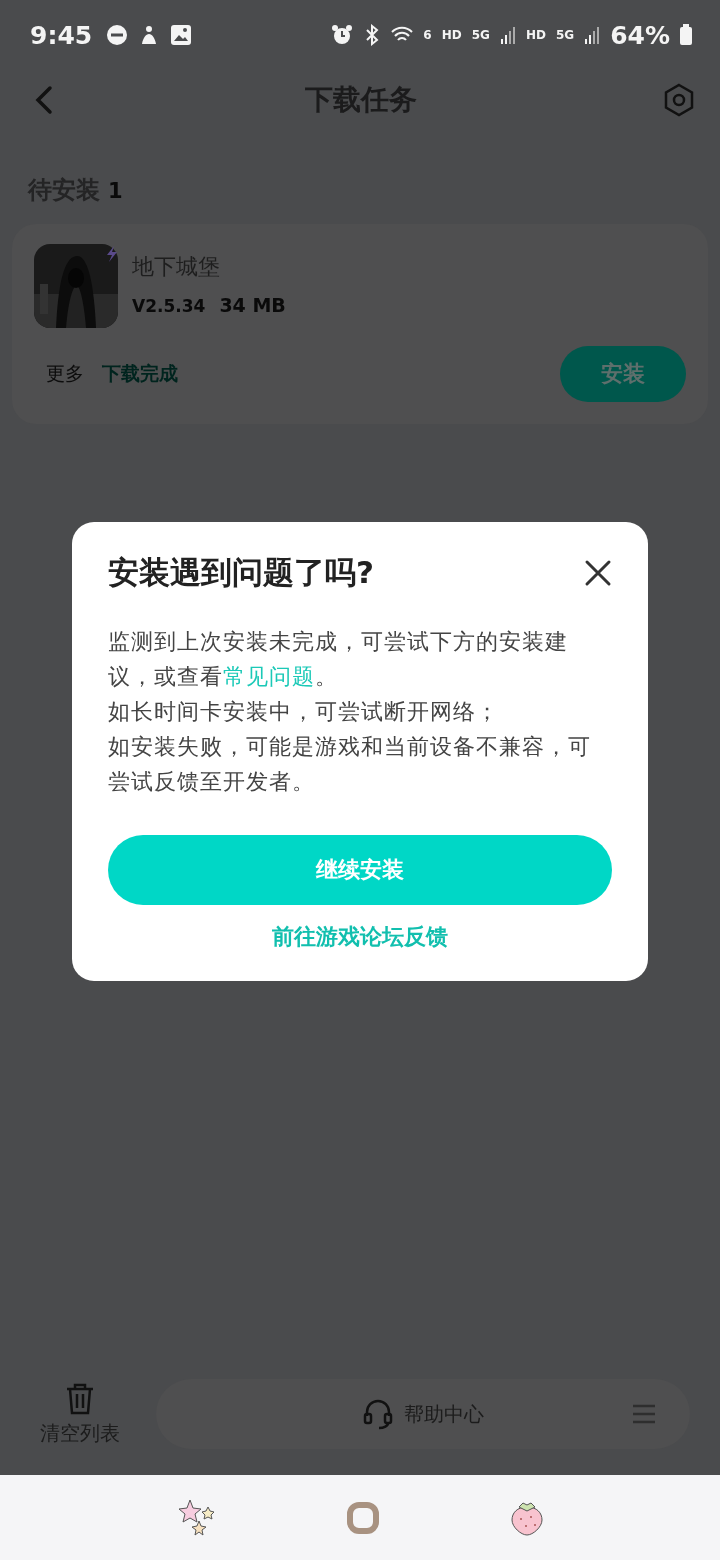 This screenshot has width=720, height=1560. I want to click on close-icon, so click(598, 573).